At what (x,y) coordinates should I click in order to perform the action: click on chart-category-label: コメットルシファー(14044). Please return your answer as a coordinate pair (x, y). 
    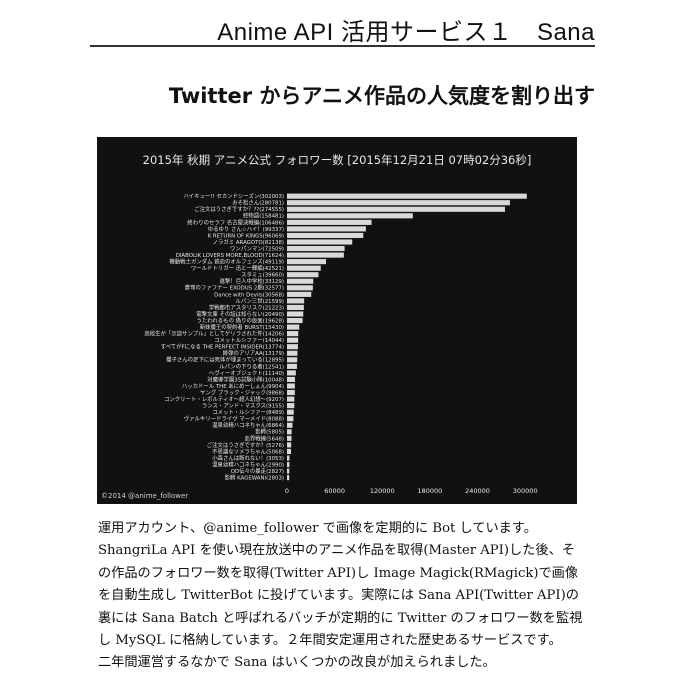
    Looking at the image, I should click on (249, 340).